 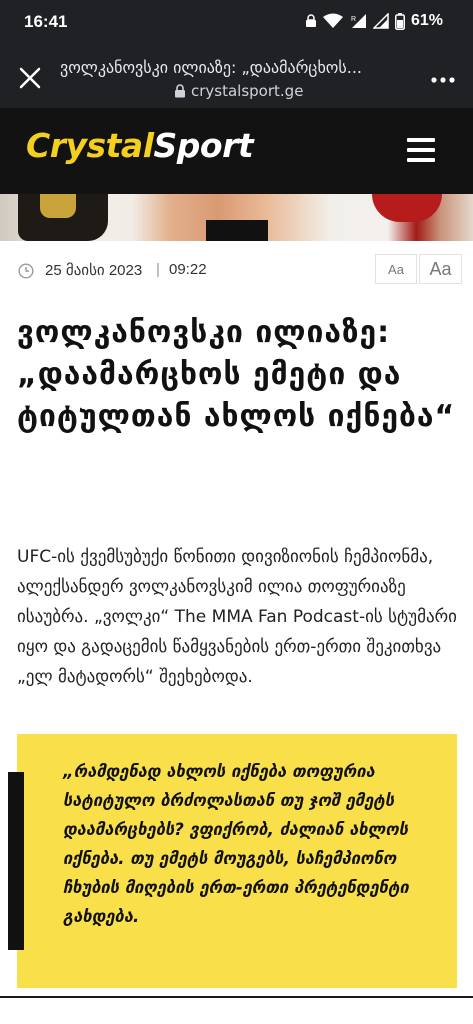 What do you see at coordinates (399, 21) in the screenshot?
I see `battery-icon` at bounding box center [399, 21].